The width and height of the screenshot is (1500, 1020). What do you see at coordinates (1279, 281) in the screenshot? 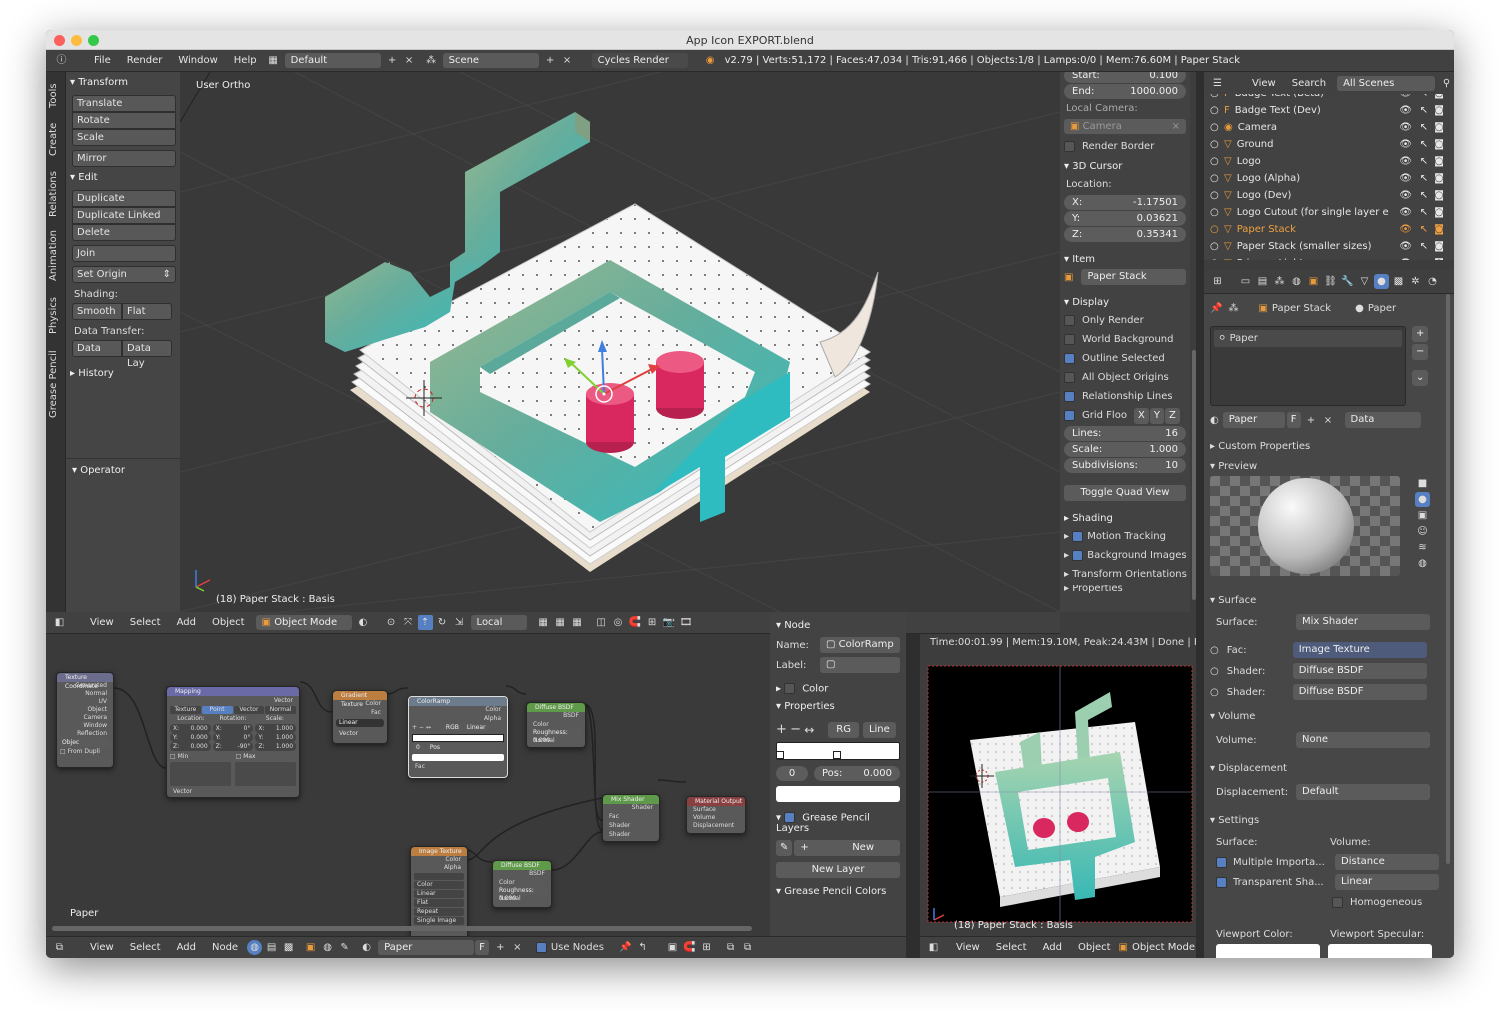
I see `scene-tab-icon: ⁂` at bounding box center [1279, 281].